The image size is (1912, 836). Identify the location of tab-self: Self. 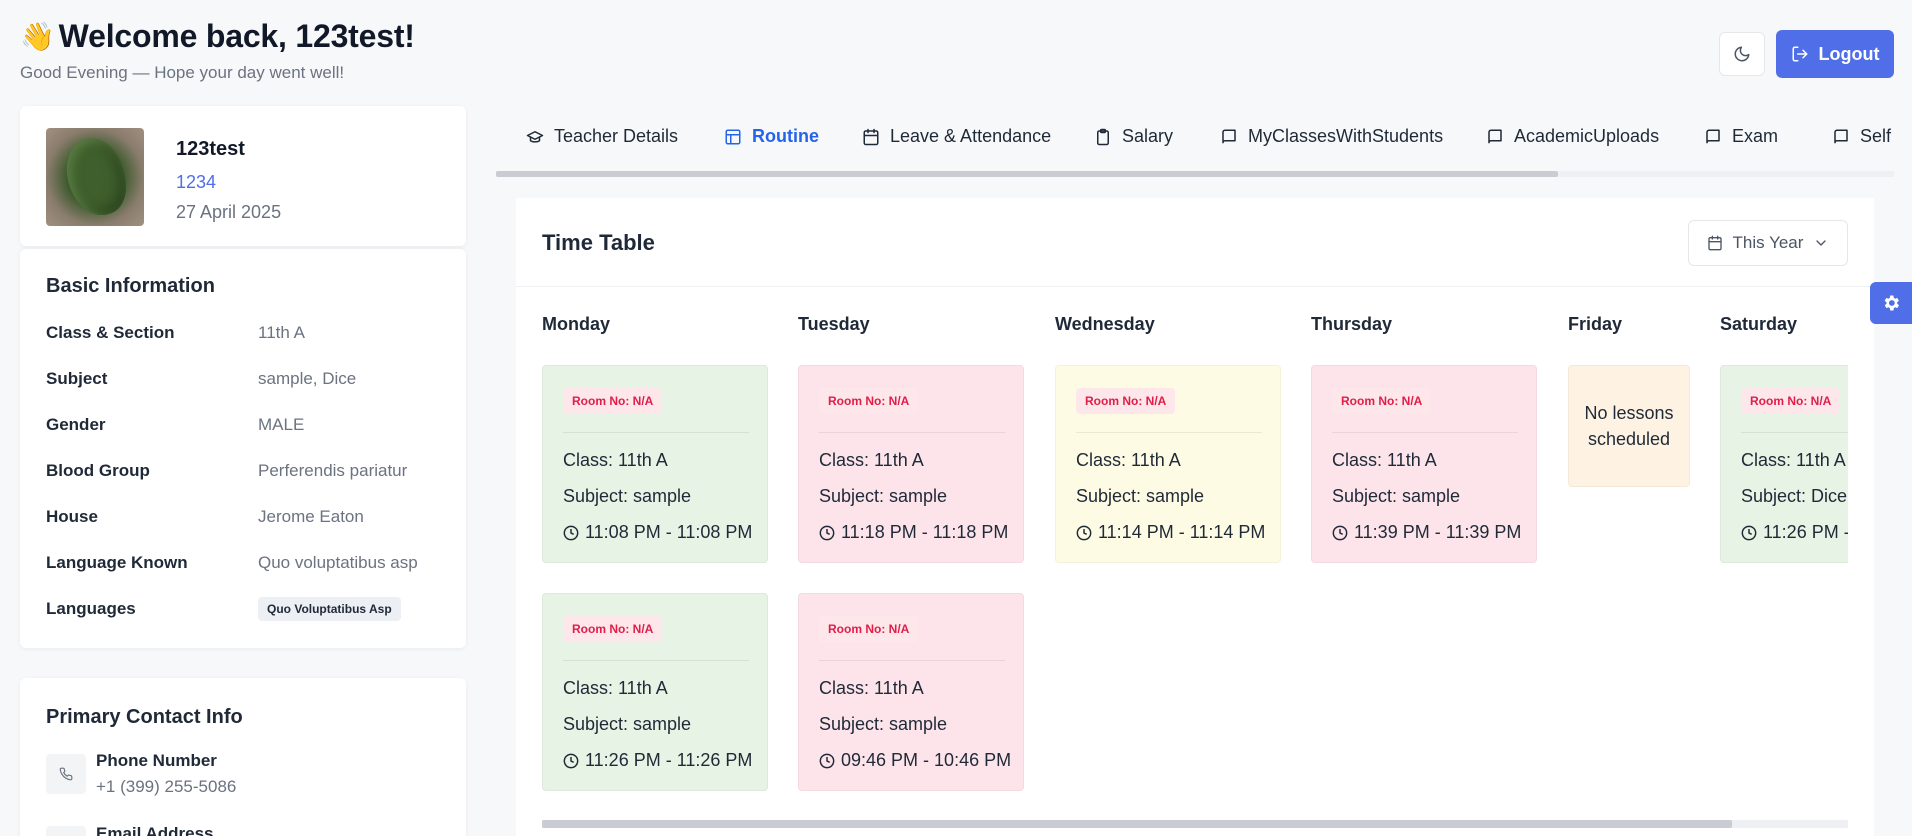
(1861, 136).